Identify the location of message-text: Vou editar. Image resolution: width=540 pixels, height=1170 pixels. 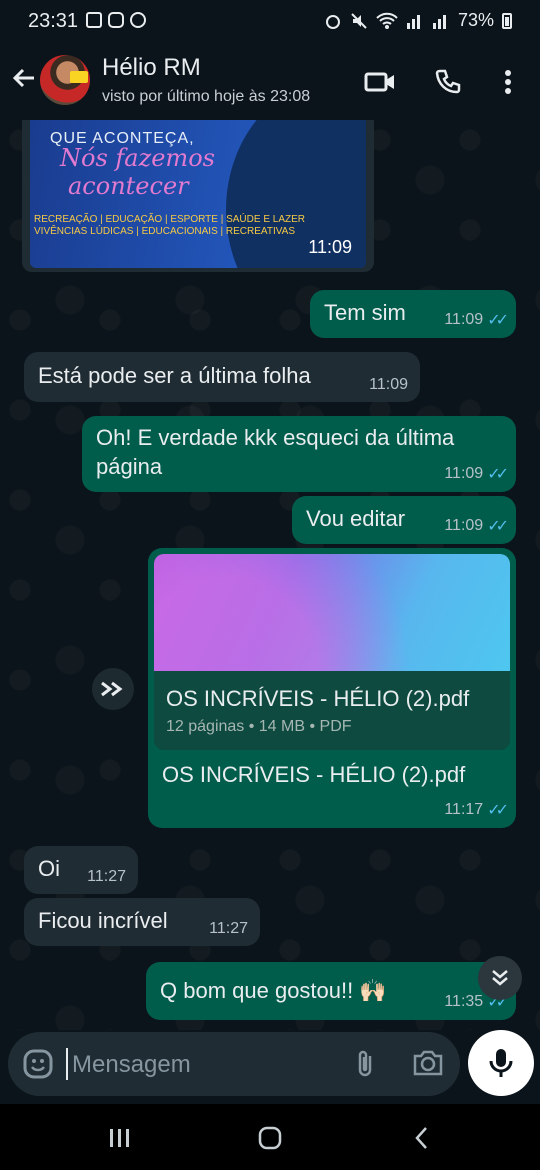
(356, 518).